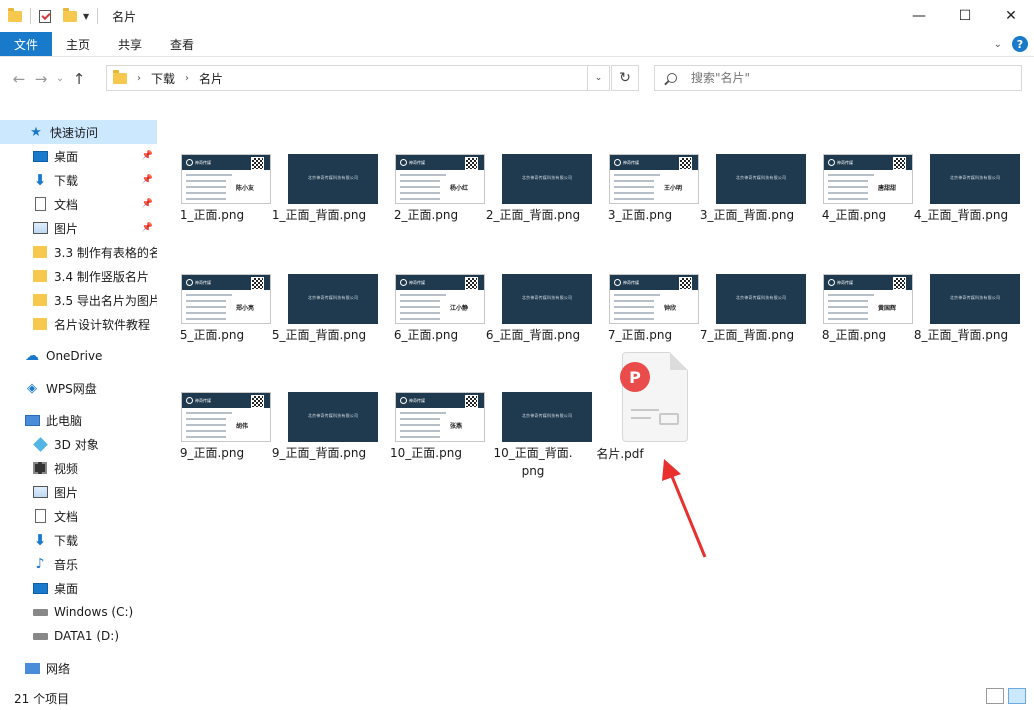 Image resolution: width=1034 pixels, height=710 pixels. Describe the element at coordinates (654, 397) in the screenshot. I see `pdf-file-icon: P` at that location.